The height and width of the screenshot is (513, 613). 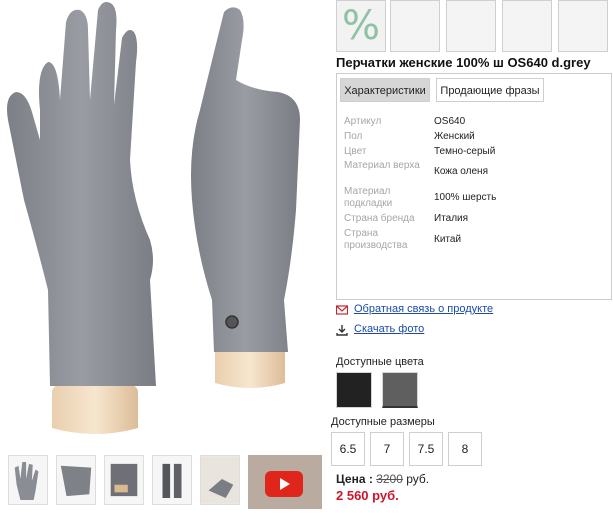 I want to click on play-icon, so click(x=284, y=484).